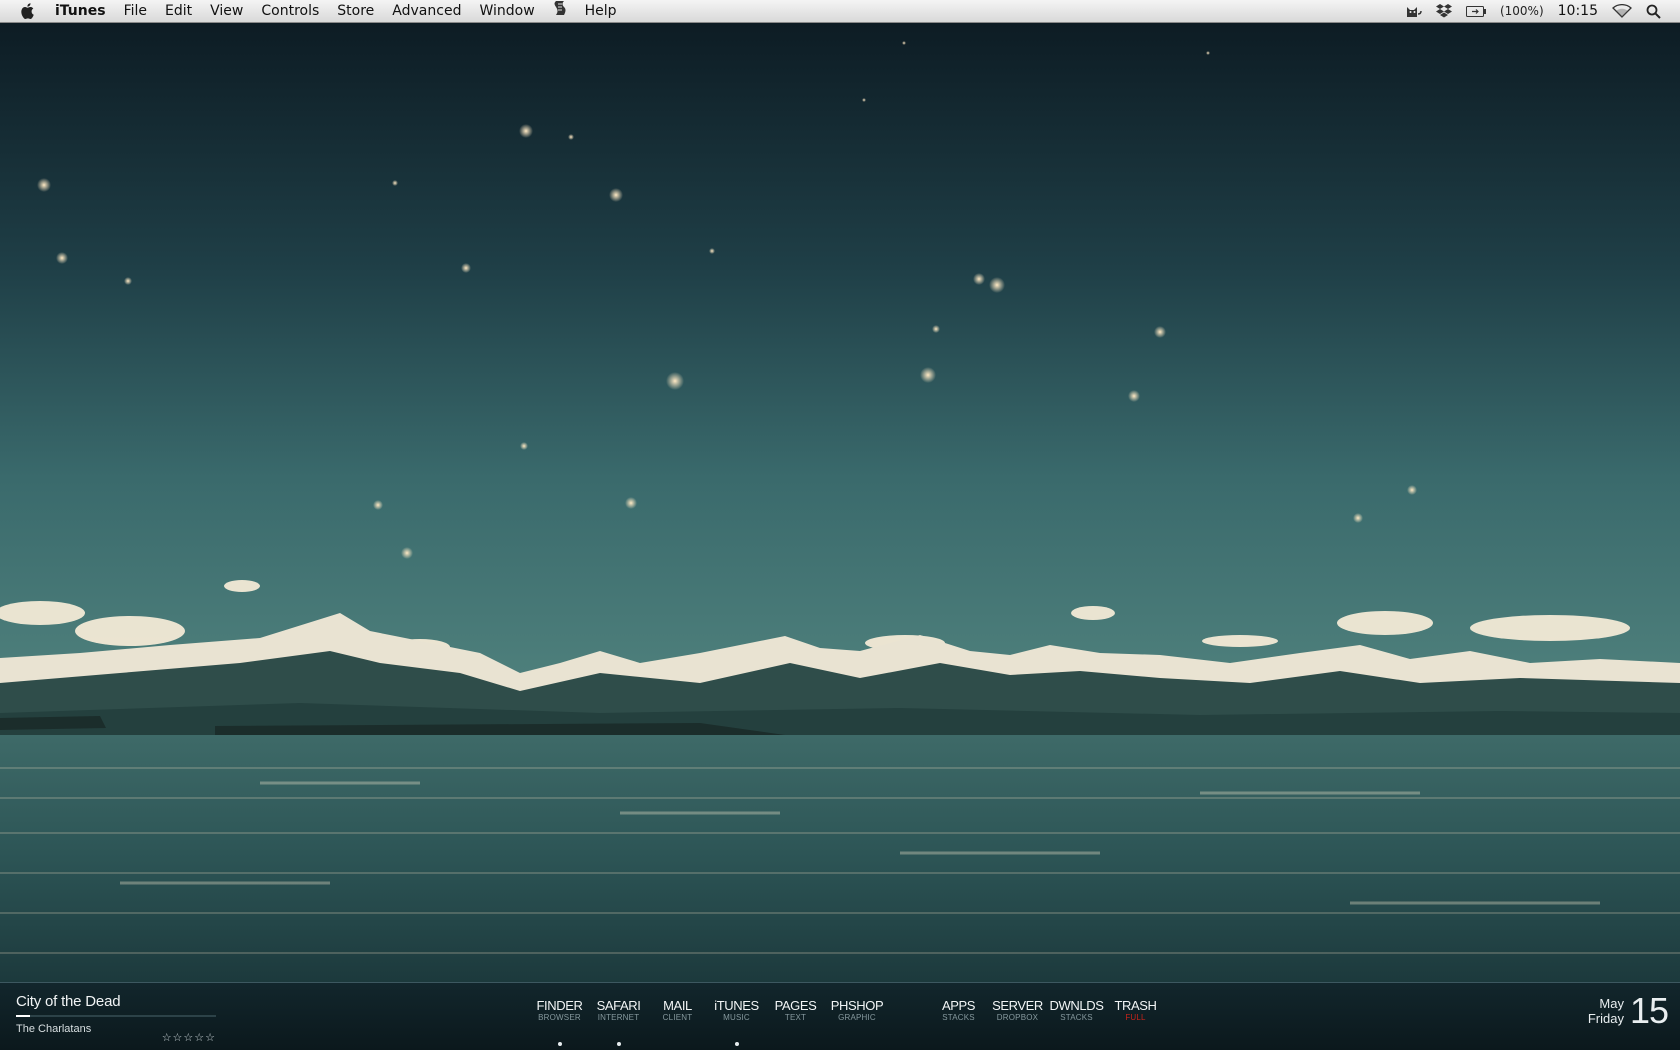  I want to click on date-month: May, so click(1611, 1003).